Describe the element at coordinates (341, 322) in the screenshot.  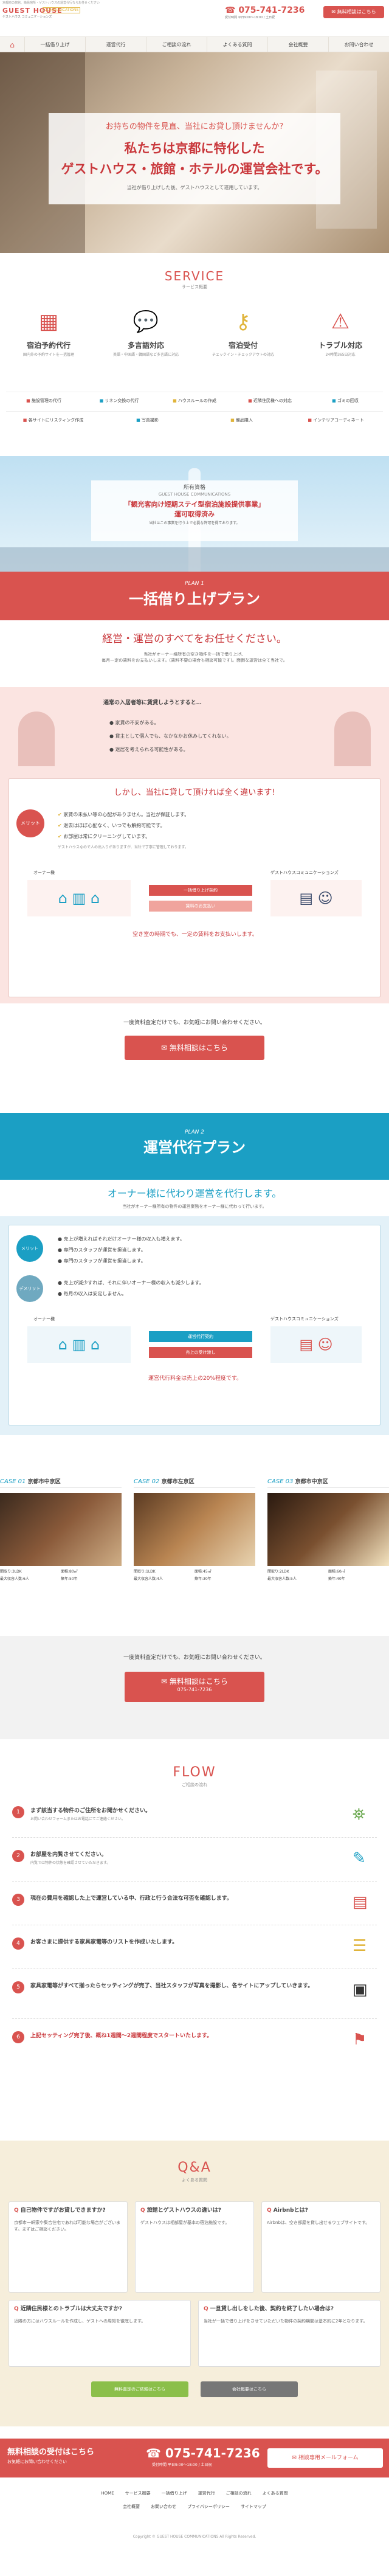
I see `warning-icon: ⚠` at that location.